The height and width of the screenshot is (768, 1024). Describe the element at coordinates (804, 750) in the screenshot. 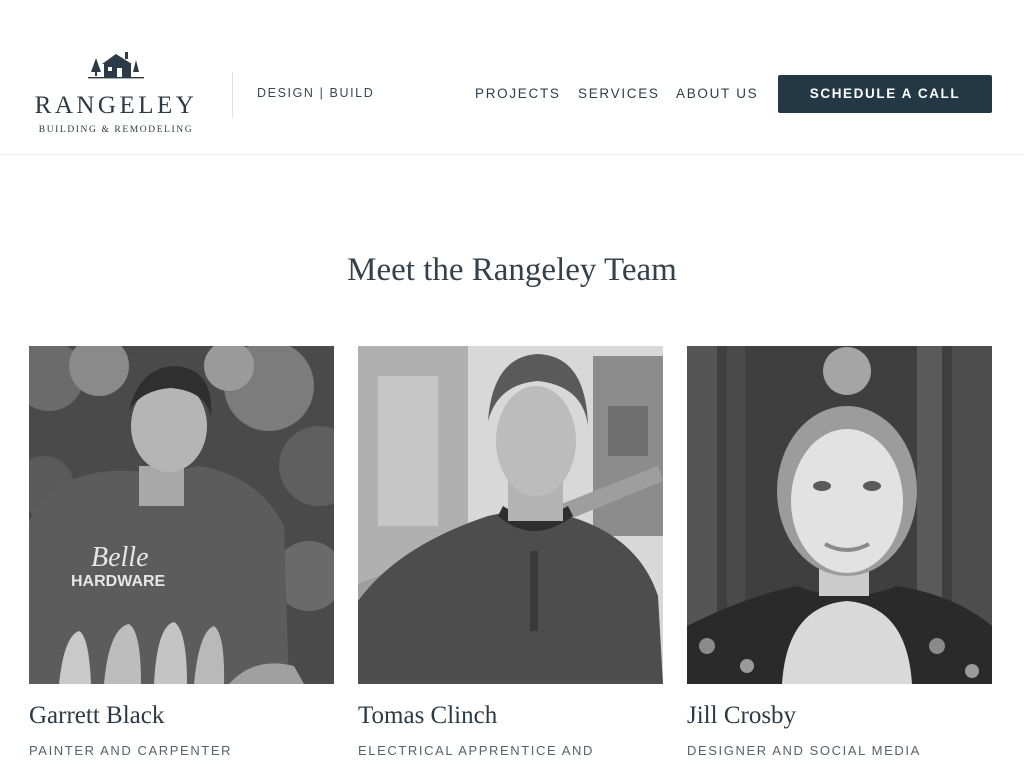

I see `member-role: DESIGNER AND SOCIAL MEDIA` at that location.